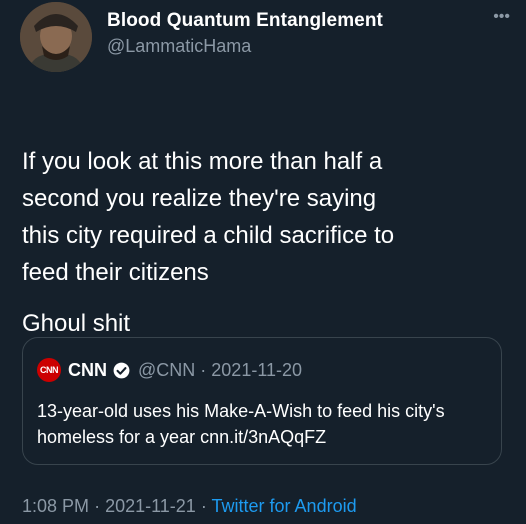 This screenshot has height=524, width=526. What do you see at coordinates (150, 506) in the screenshot?
I see `tweet-date: 2021-11-21` at bounding box center [150, 506].